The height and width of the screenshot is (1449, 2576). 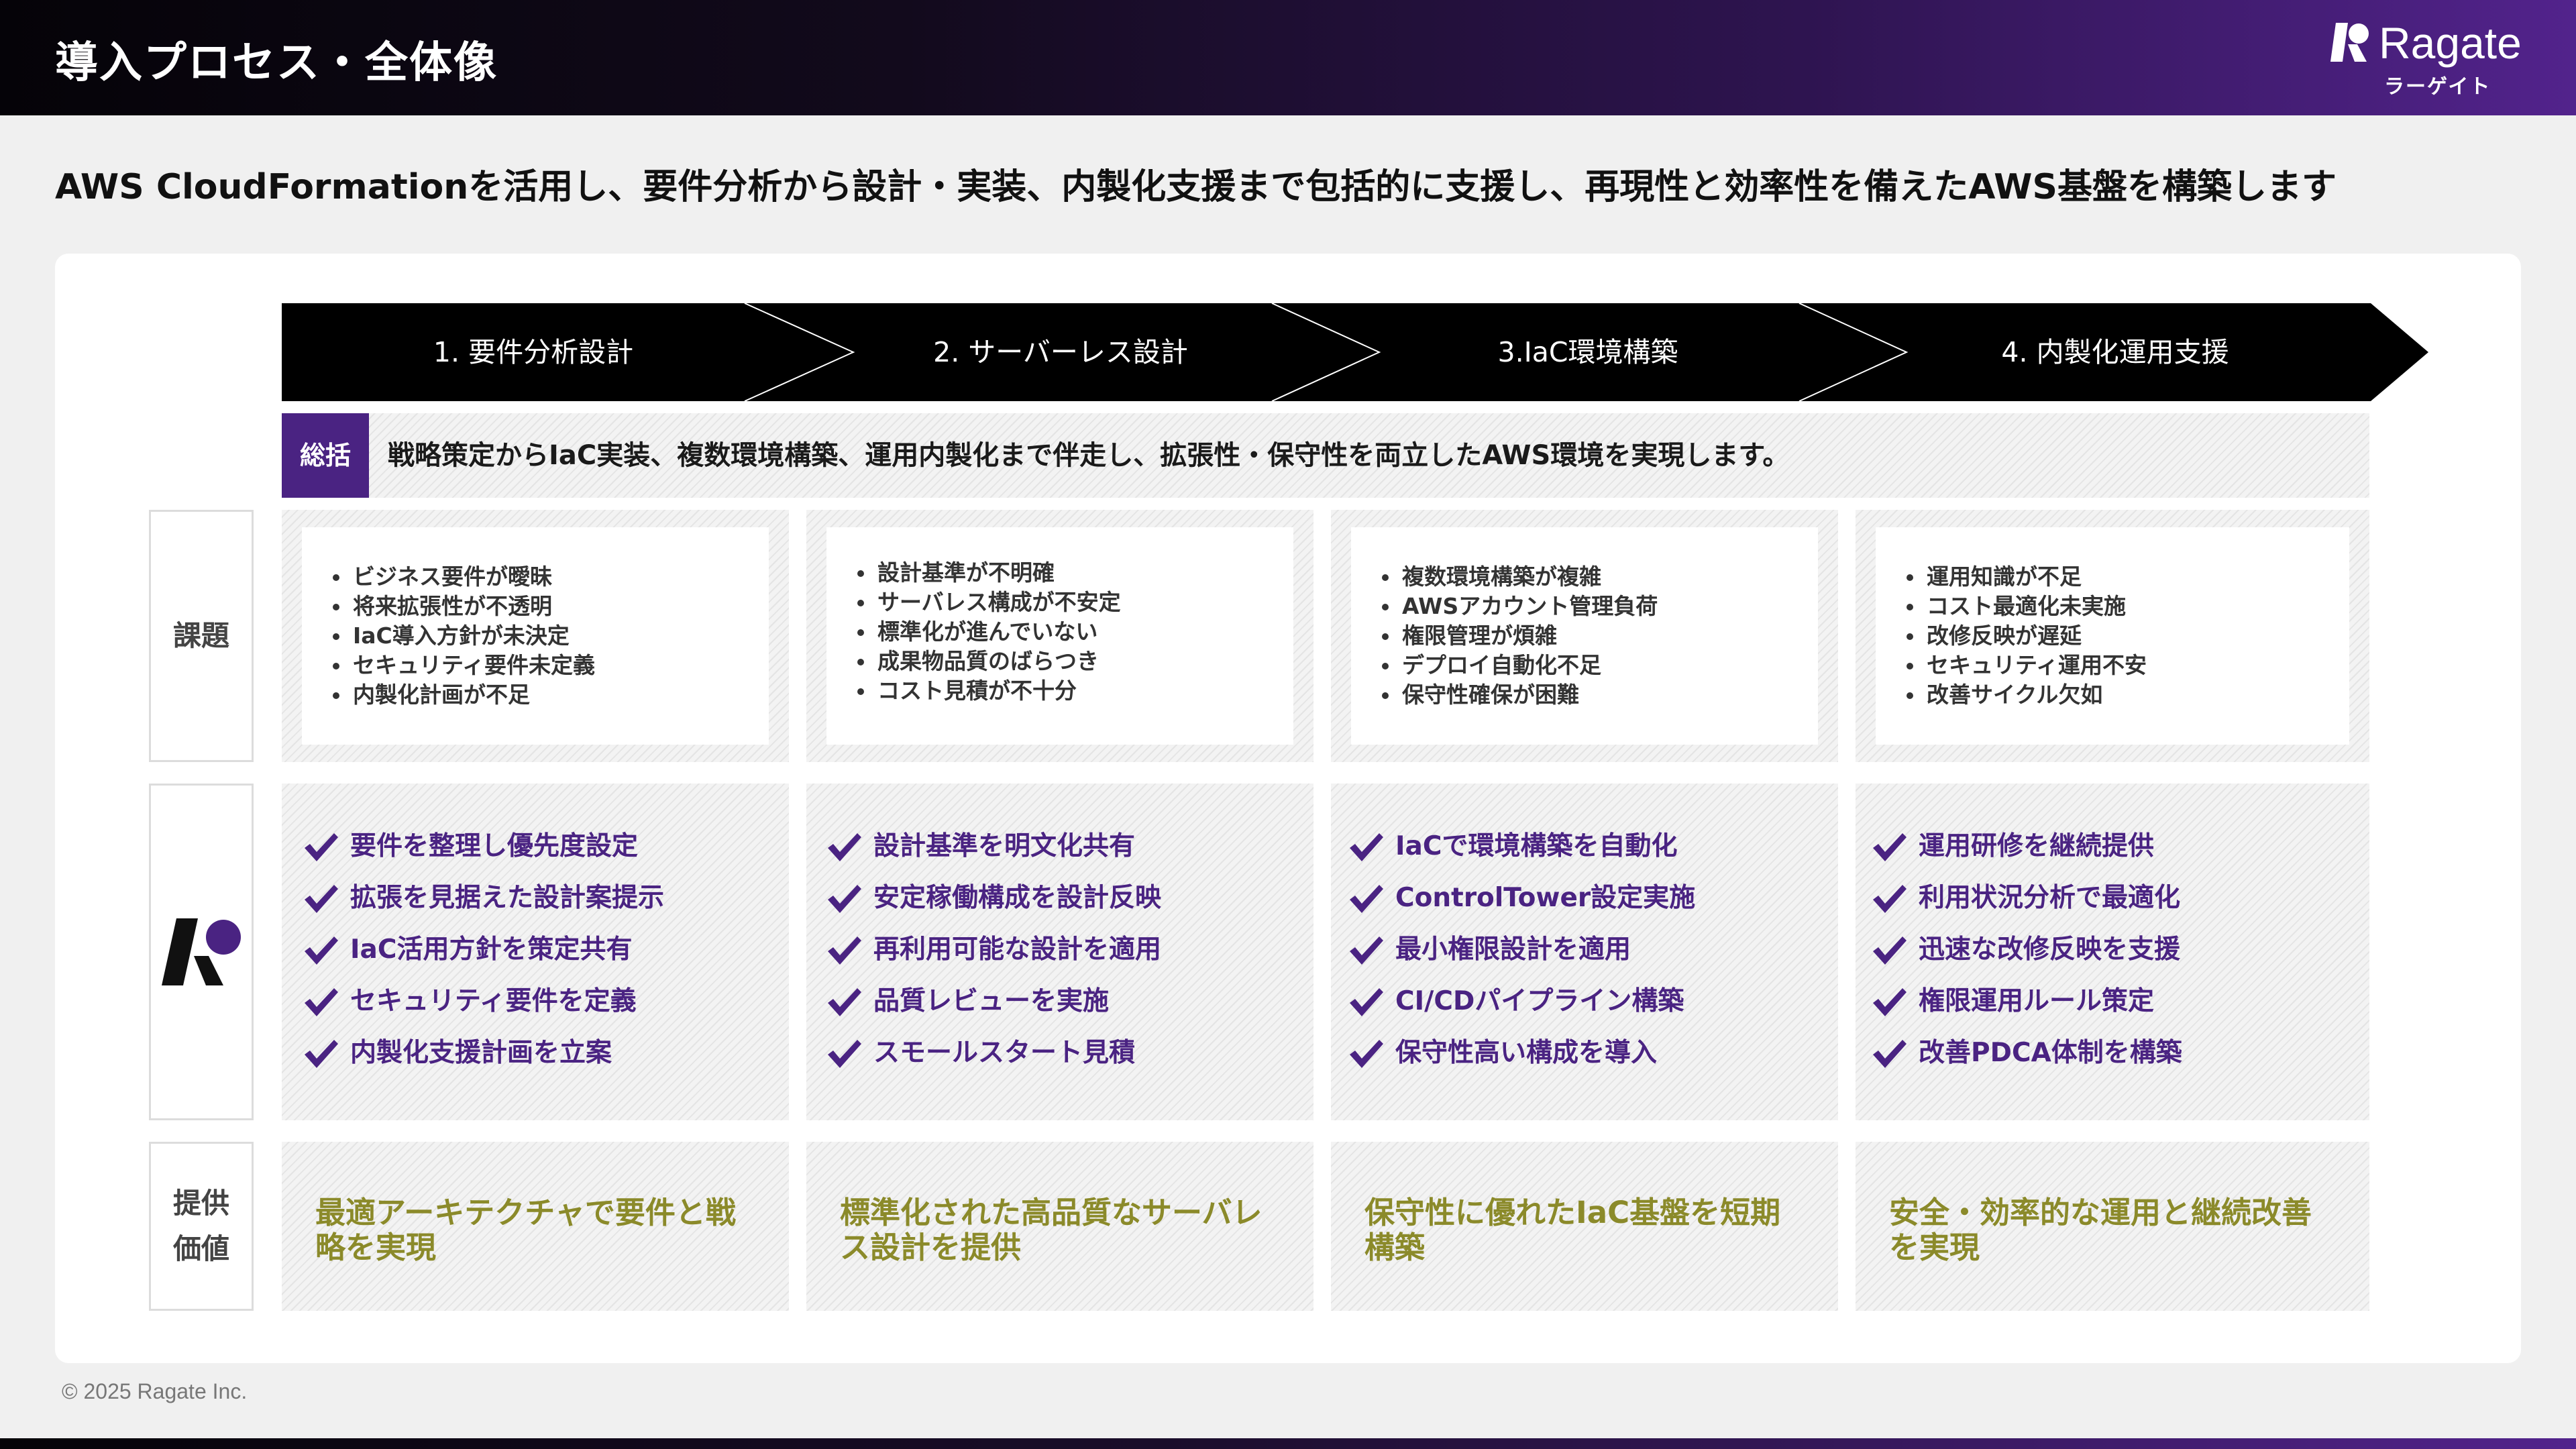 What do you see at coordinates (462, 606) in the screenshot?
I see `list-item: 将来拡張性が不透明` at bounding box center [462, 606].